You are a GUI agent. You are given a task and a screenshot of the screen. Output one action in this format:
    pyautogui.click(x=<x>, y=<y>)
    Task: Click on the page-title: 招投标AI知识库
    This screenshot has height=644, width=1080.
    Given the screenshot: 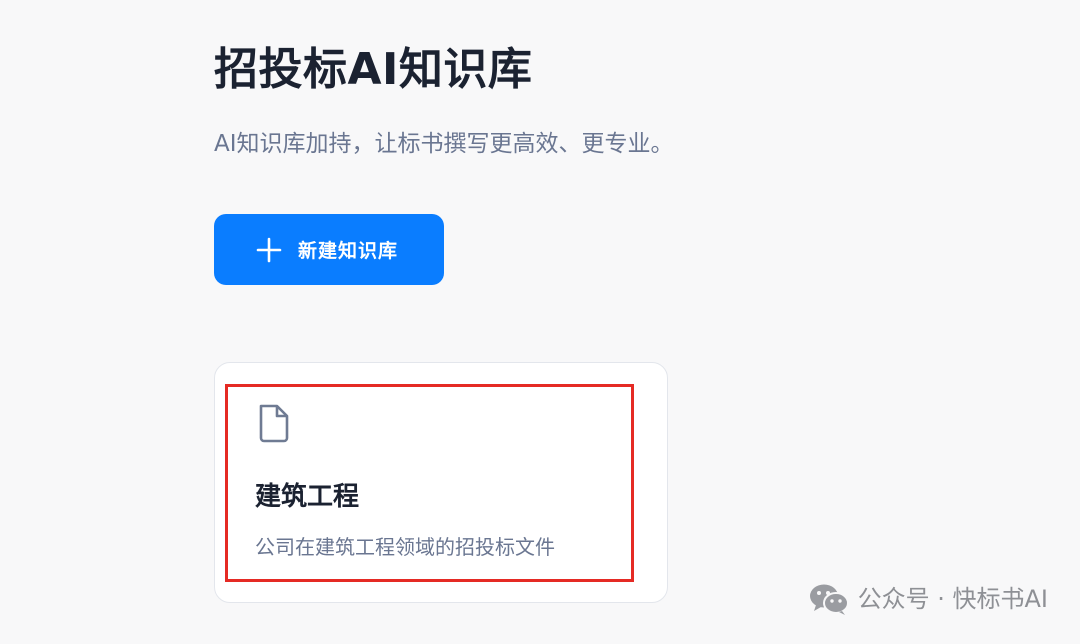 What is the action you would take?
    pyautogui.click(x=373, y=69)
    